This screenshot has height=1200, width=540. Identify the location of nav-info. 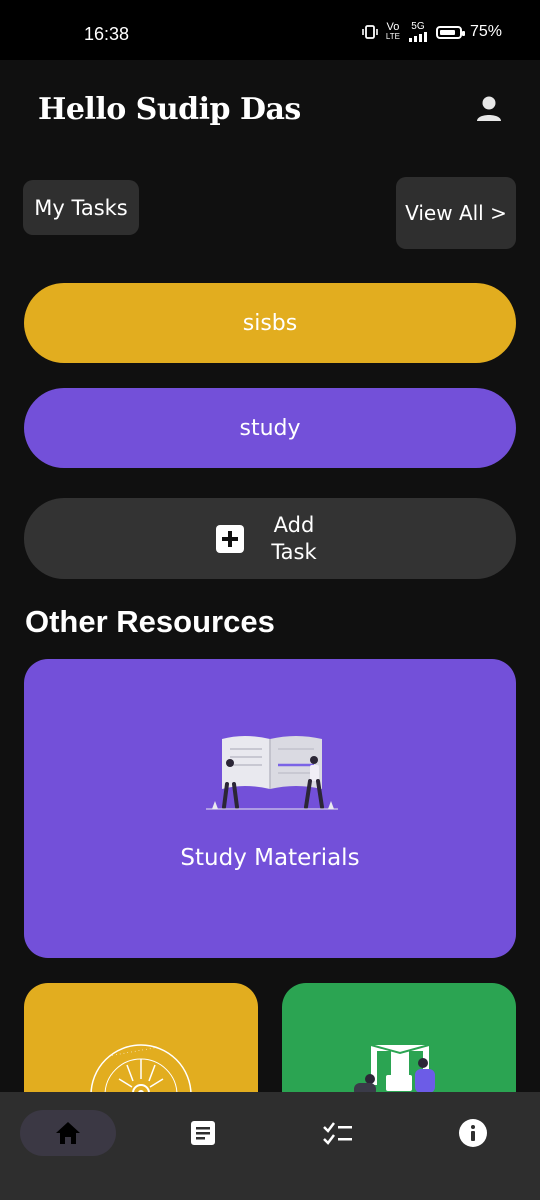
(473, 1133).